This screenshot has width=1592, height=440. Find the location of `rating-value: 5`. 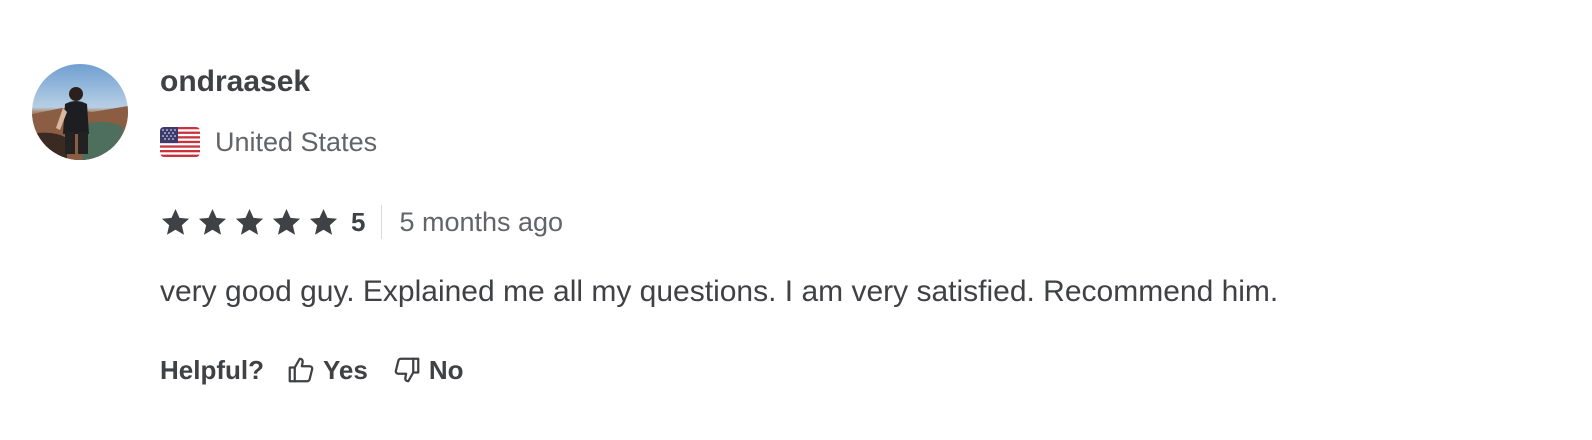

rating-value: 5 is located at coordinates (358, 222).